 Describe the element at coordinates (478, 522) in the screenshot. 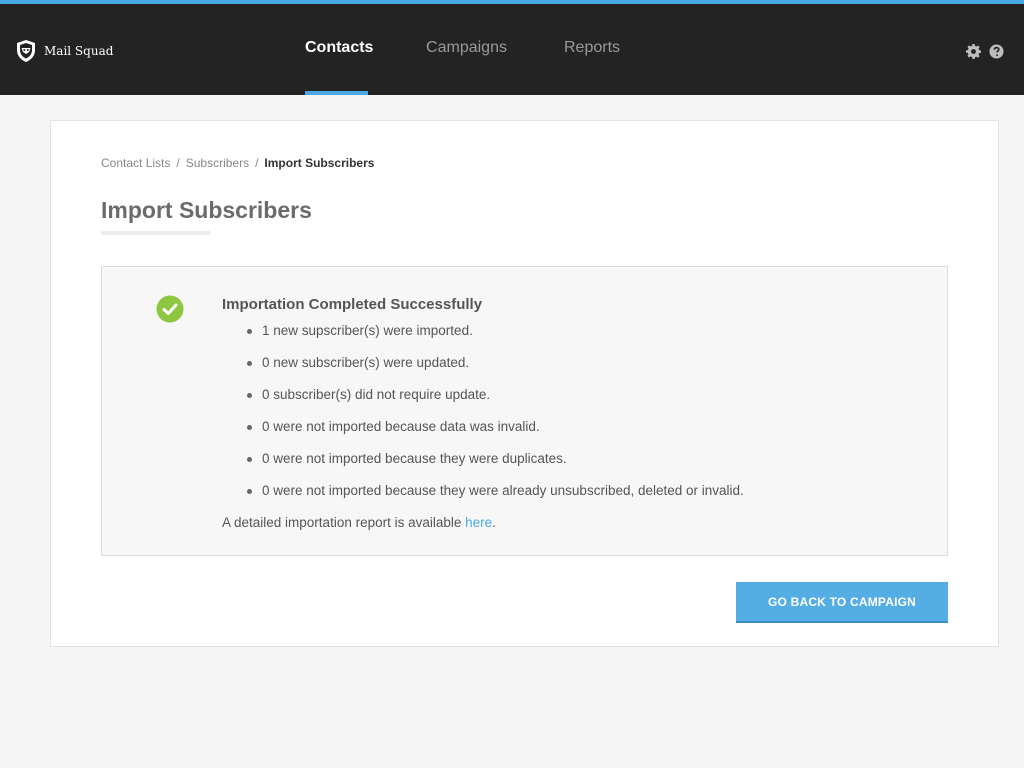

I see `report-link: here` at that location.